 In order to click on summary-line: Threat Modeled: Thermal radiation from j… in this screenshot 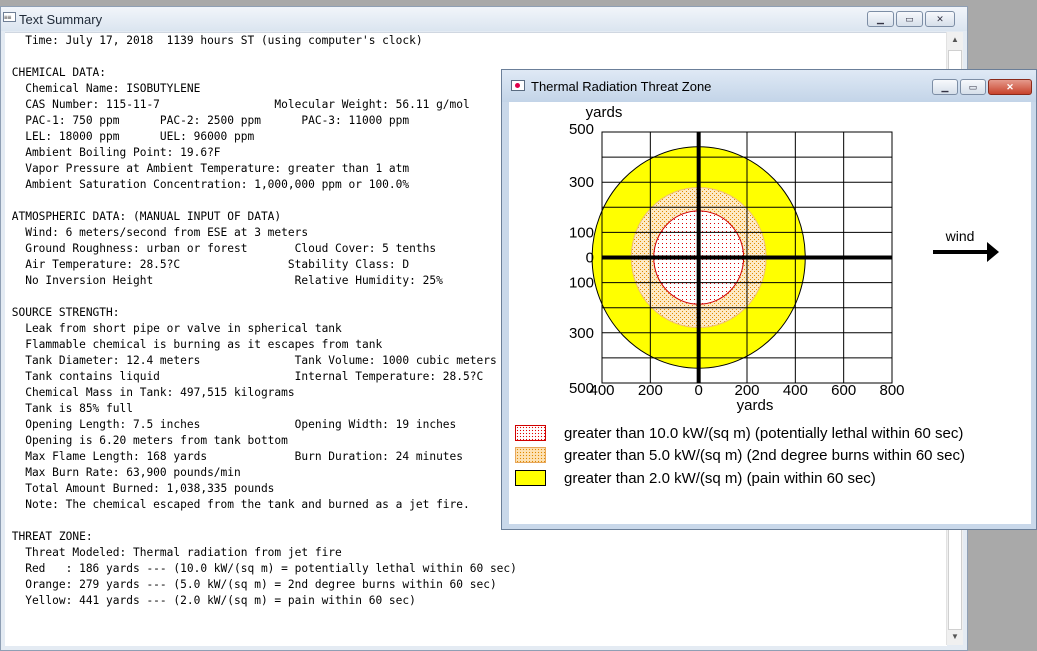, I will do `click(173, 552)`.